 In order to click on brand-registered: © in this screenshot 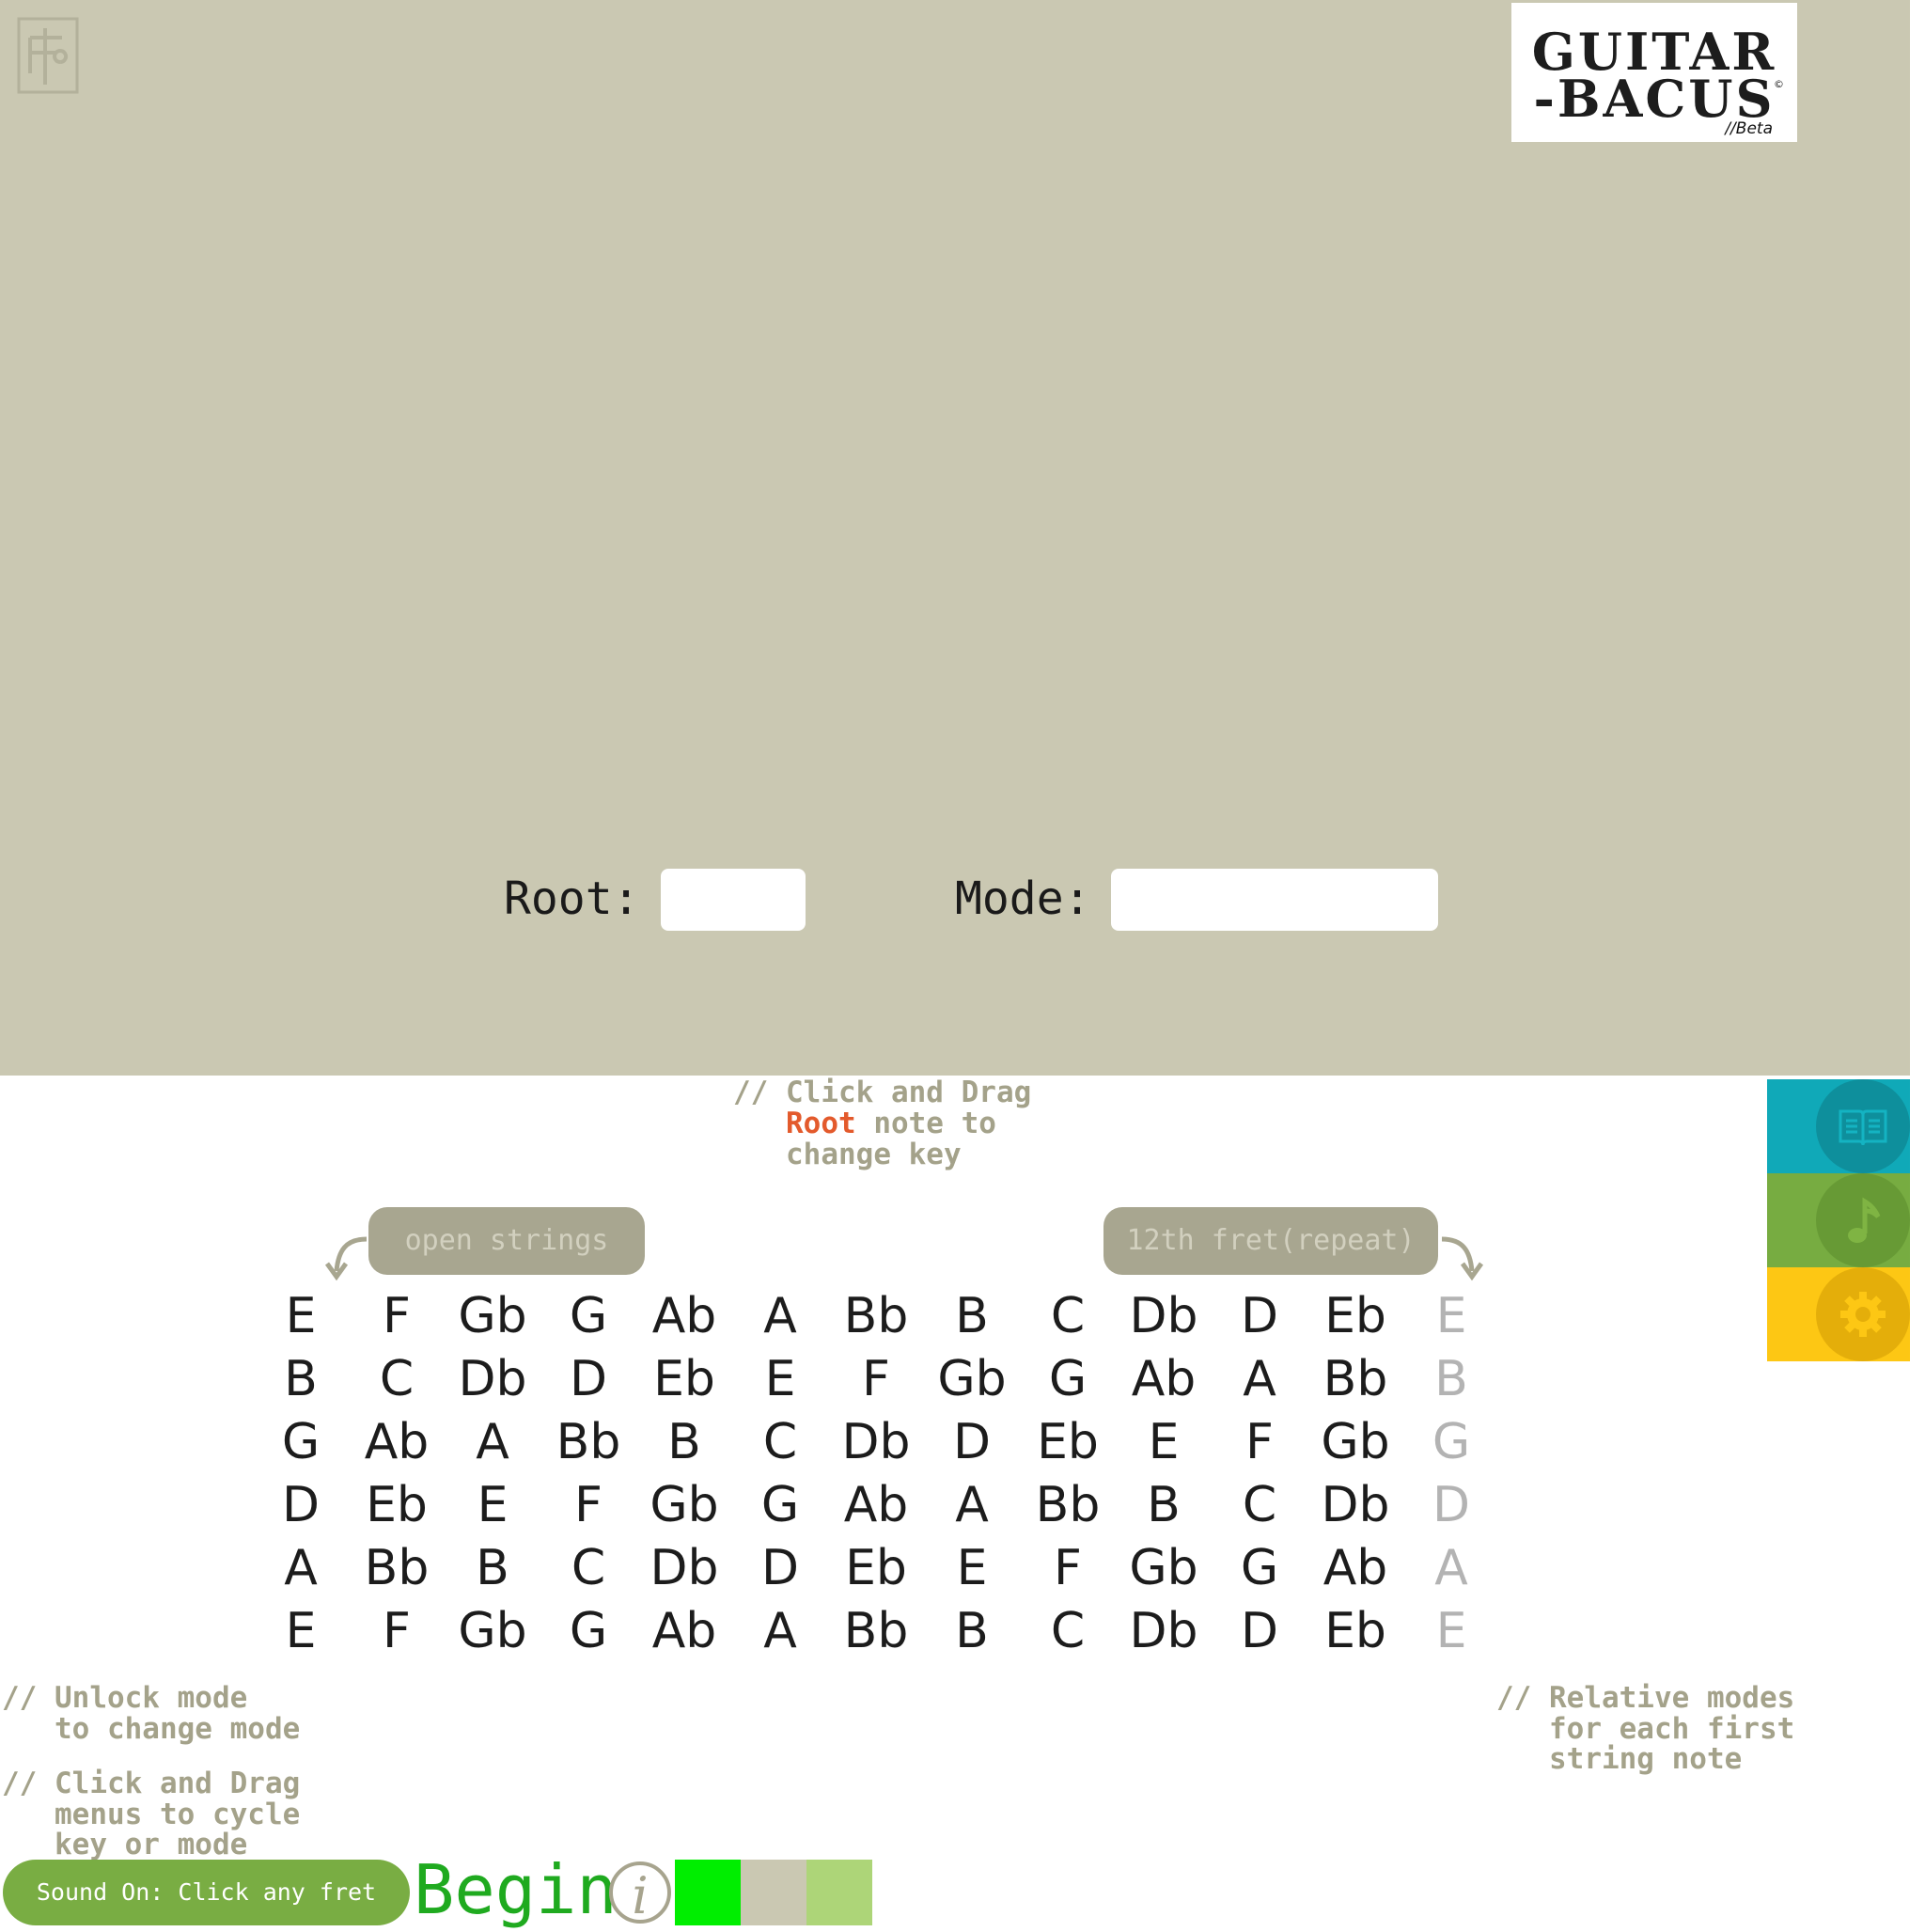, I will do `click(1779, 84)`.